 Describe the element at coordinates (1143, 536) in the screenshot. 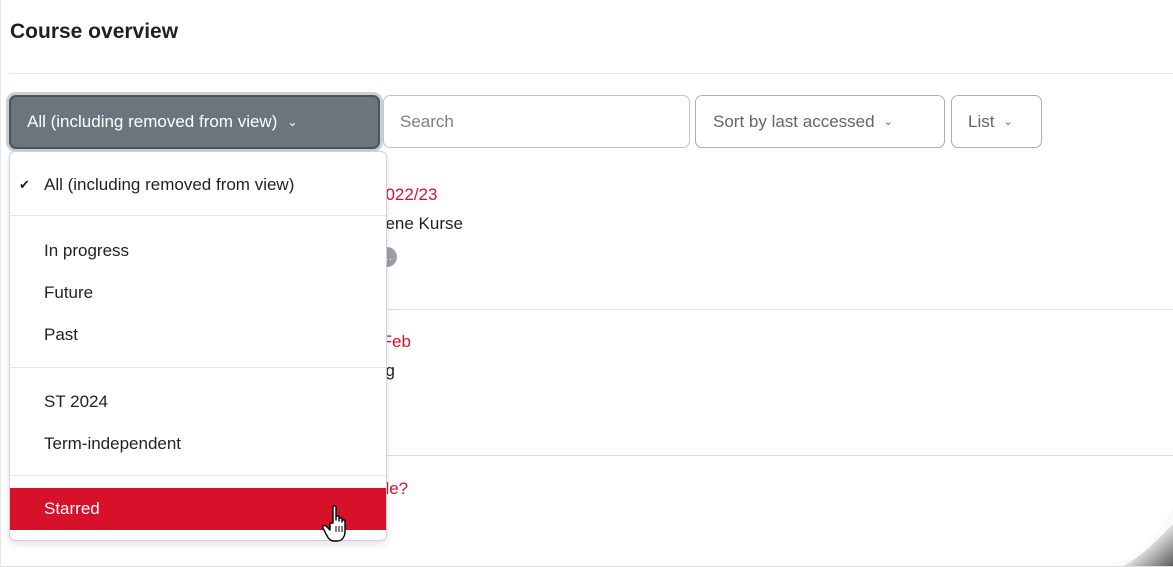

I see `page-curl-decoration` at that location.